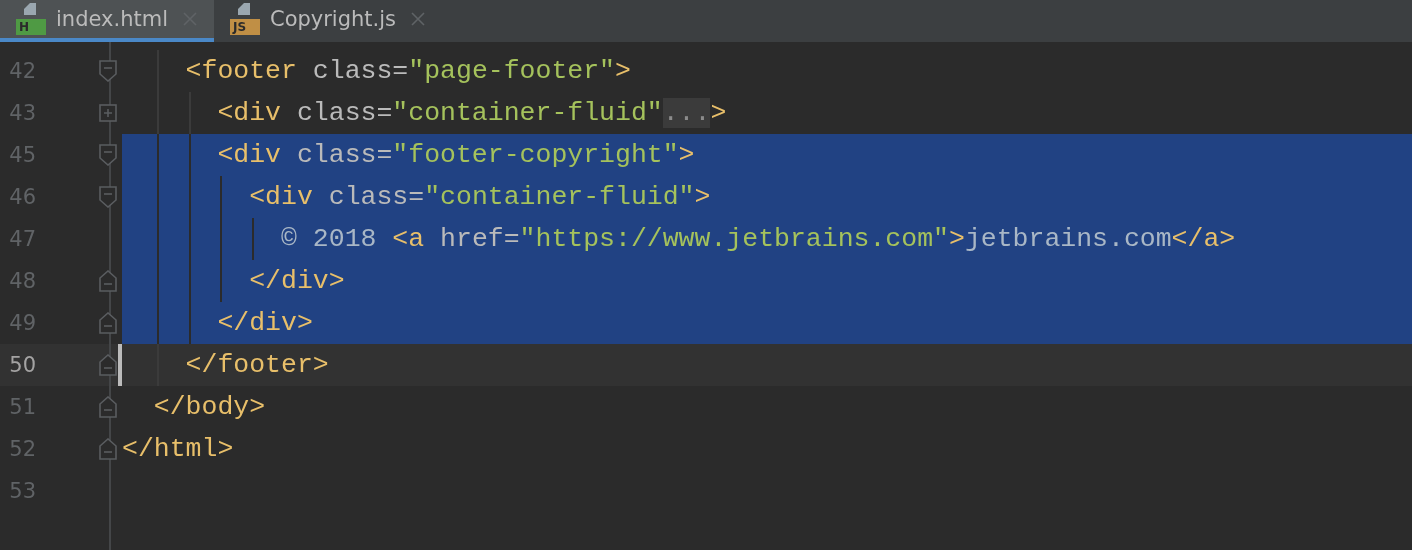  I want to click on line-number: 48, so click(22, 281).